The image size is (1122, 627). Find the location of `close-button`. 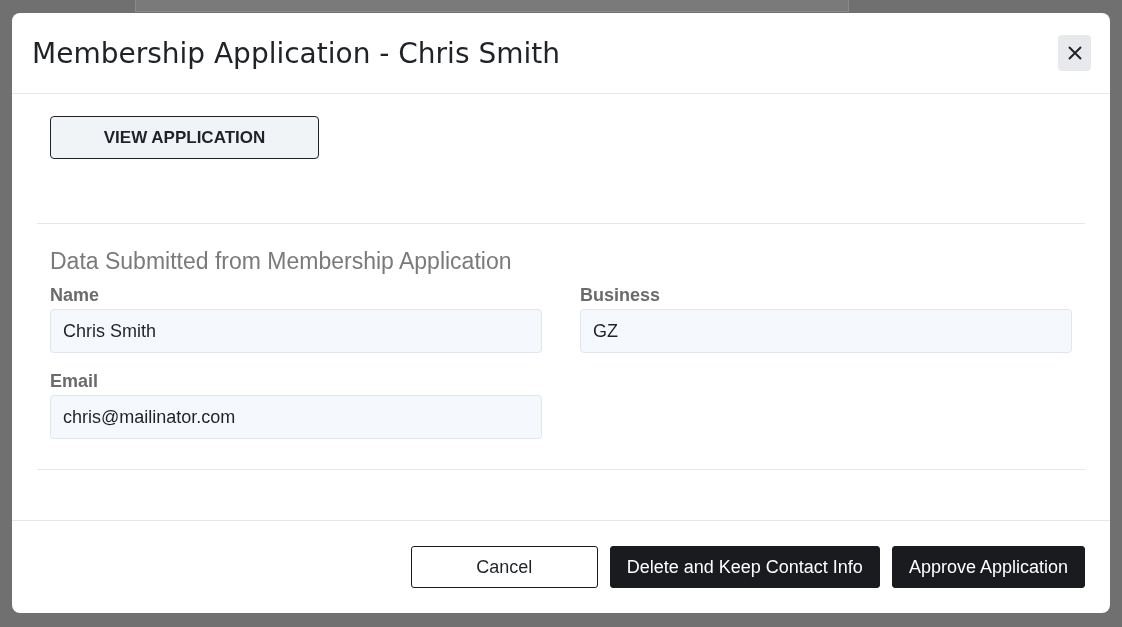

close-button is located at coordinates (1074, 53).